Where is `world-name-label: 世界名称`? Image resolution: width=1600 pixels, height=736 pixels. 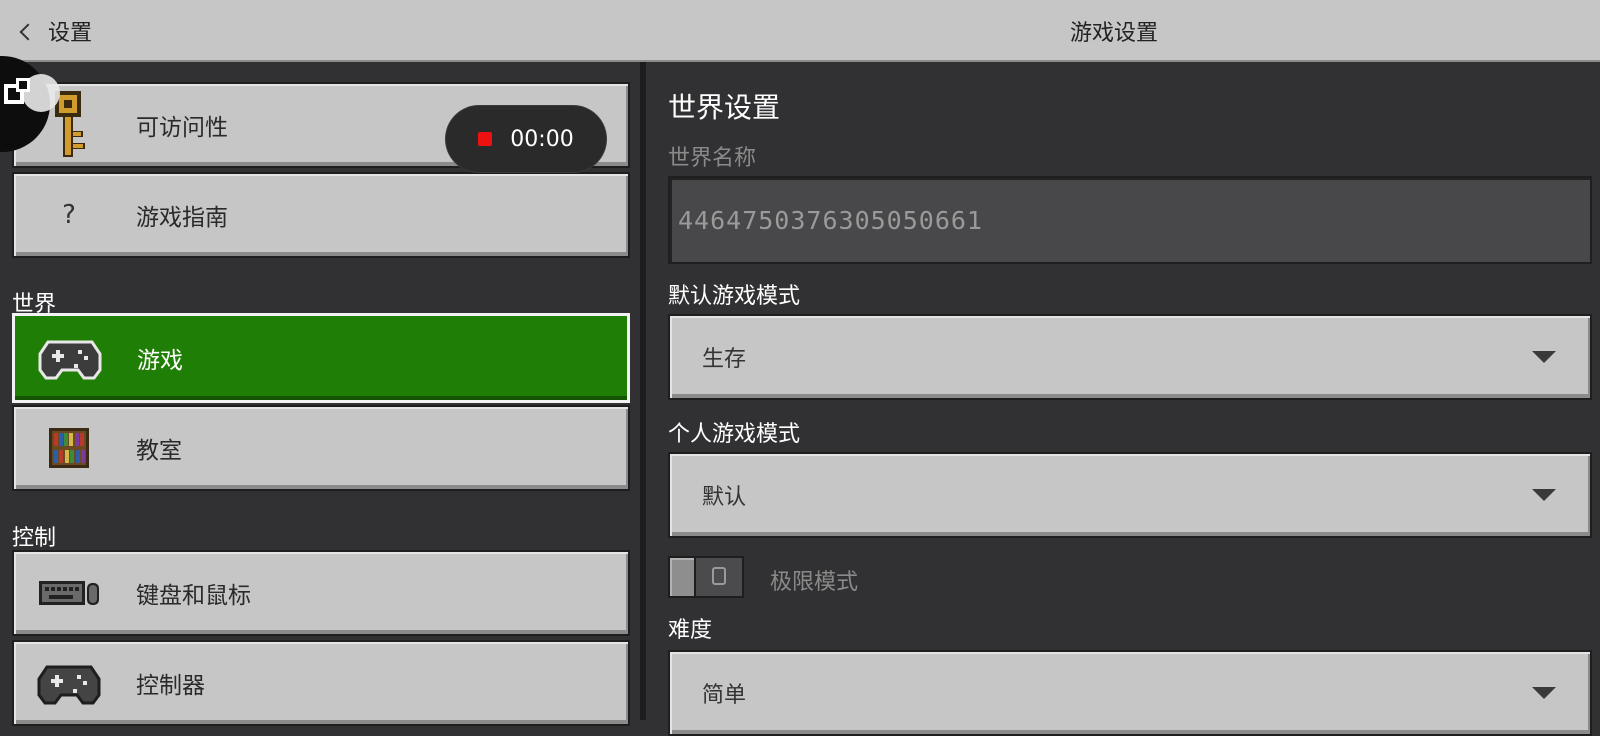 world-name-label: 世界名称 is located at coordinates (712, 158).